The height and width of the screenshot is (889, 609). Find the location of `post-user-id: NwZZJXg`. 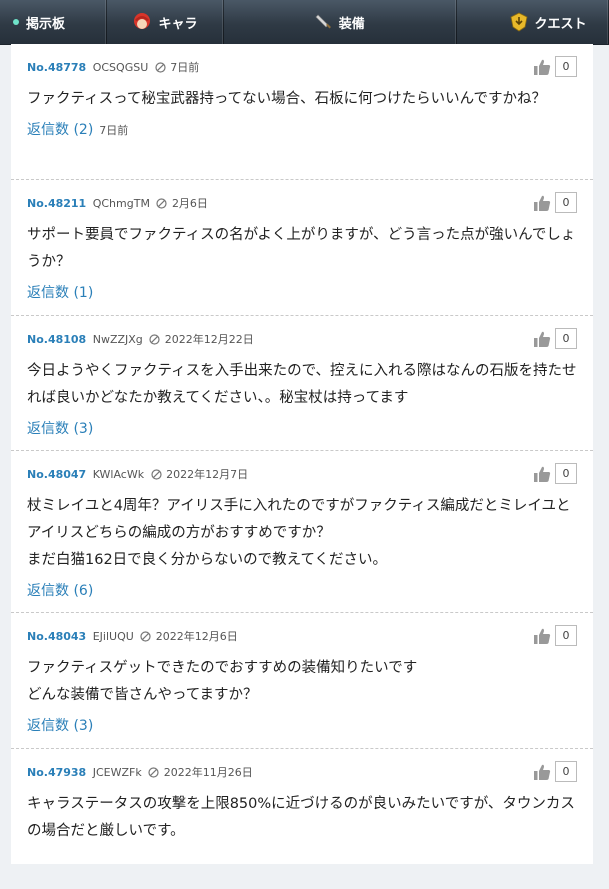

post-user-id: NwZZJXg is located at coordinates (117, 339).